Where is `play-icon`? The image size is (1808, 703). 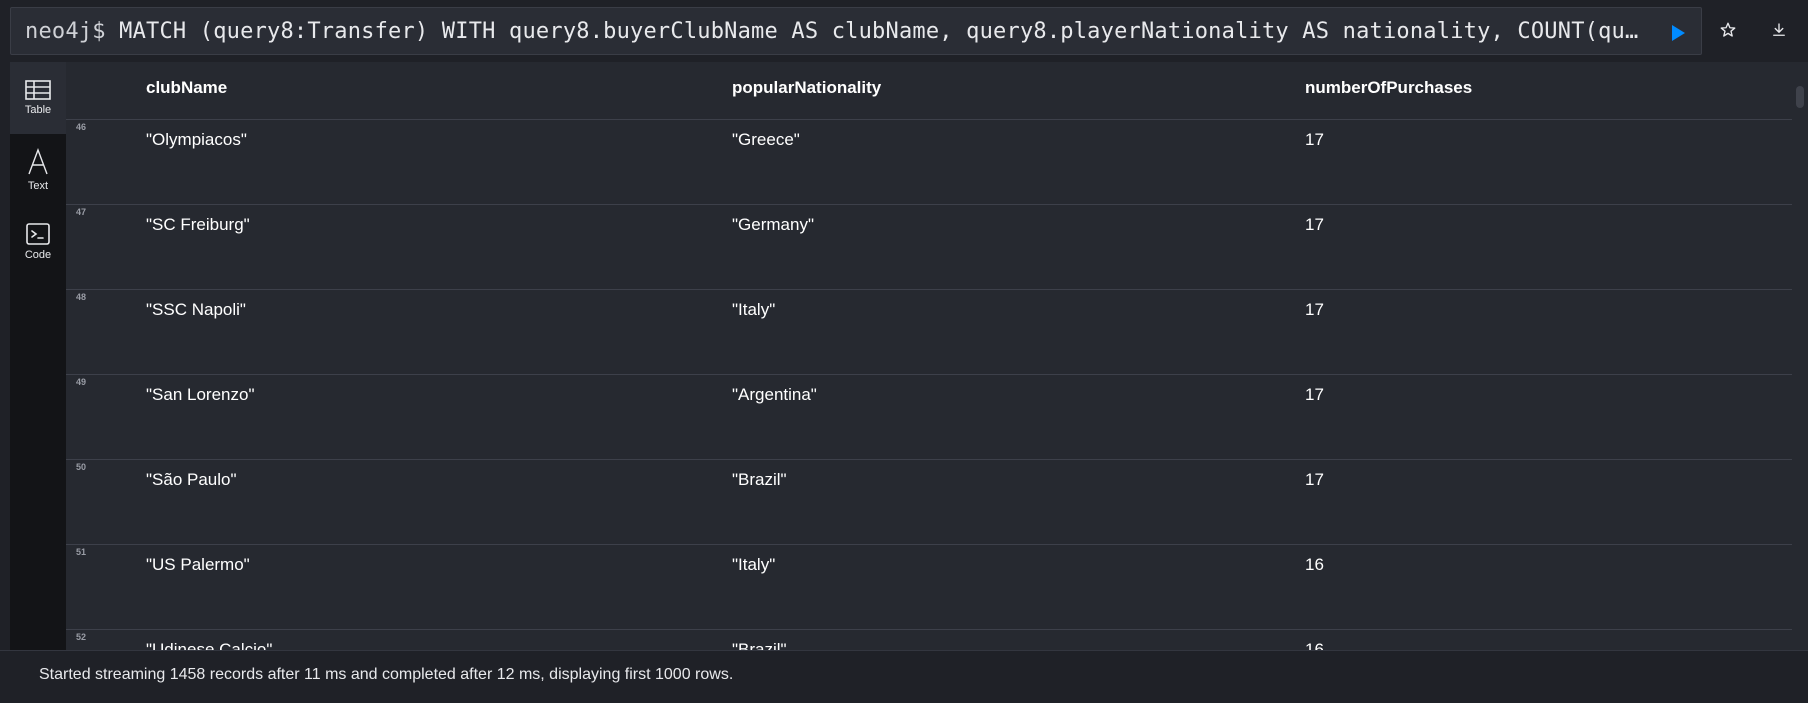 play-icon is located at coordinates (1678, 33).